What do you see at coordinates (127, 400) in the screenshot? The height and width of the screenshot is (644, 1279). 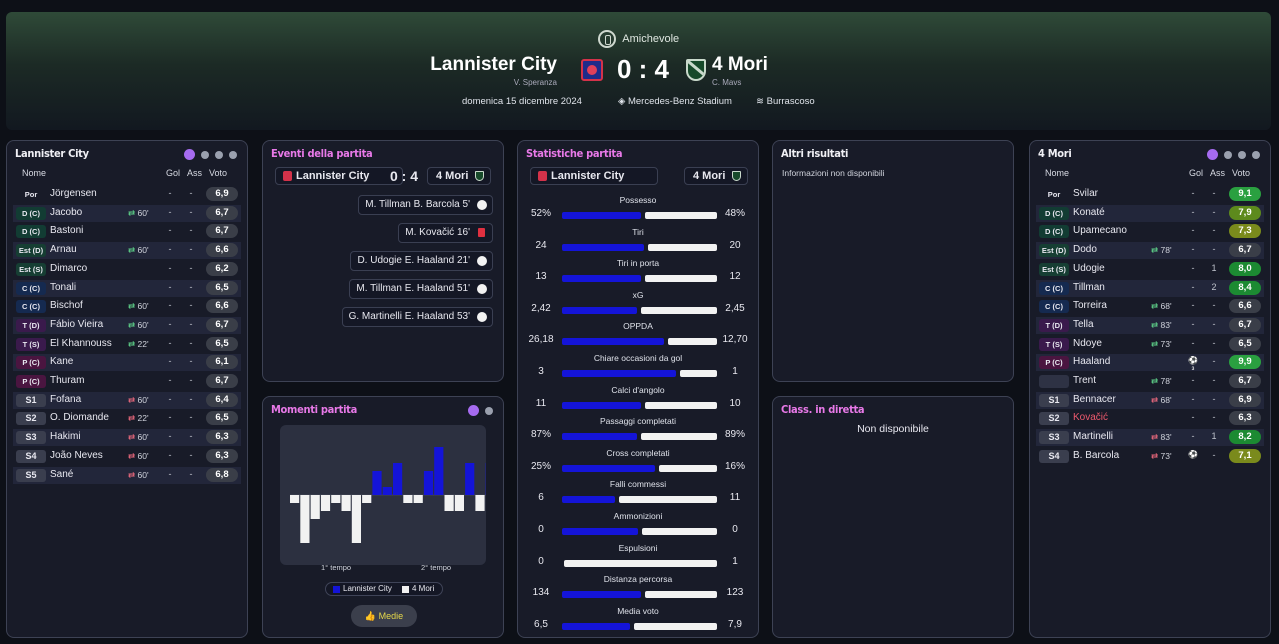 I see `player-row: S1 Fofana ⇄ 60' - - 6,4` at bounding box center [127, 400].